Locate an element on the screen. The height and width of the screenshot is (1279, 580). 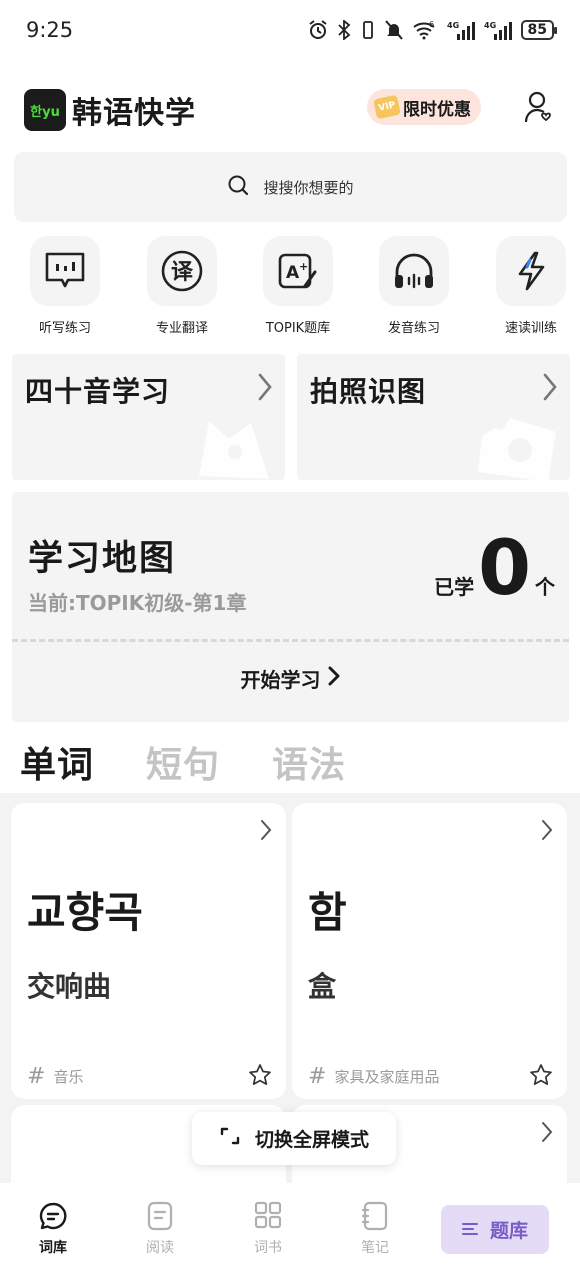
word-korean: 함 is located at coordinates (327, 912).